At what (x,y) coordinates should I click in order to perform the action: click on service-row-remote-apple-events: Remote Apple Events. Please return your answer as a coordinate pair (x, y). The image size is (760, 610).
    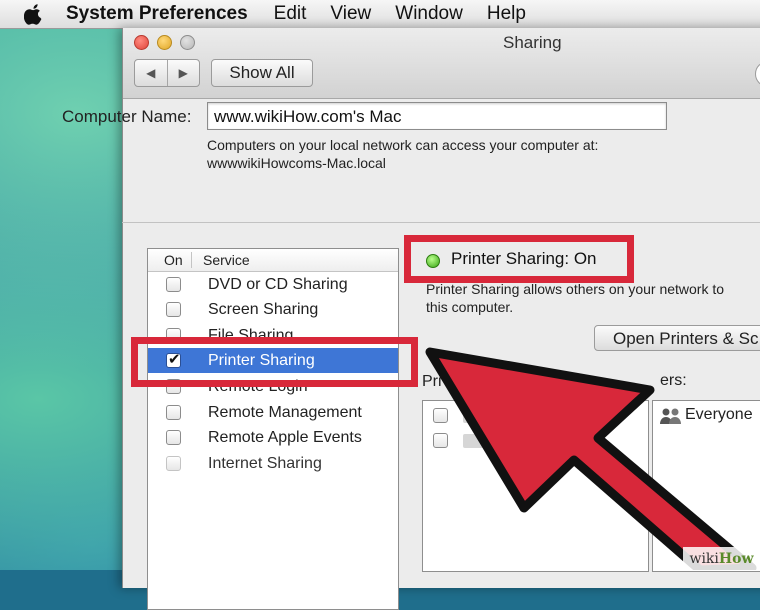
    Looking at the image, I should click on (273, 437).